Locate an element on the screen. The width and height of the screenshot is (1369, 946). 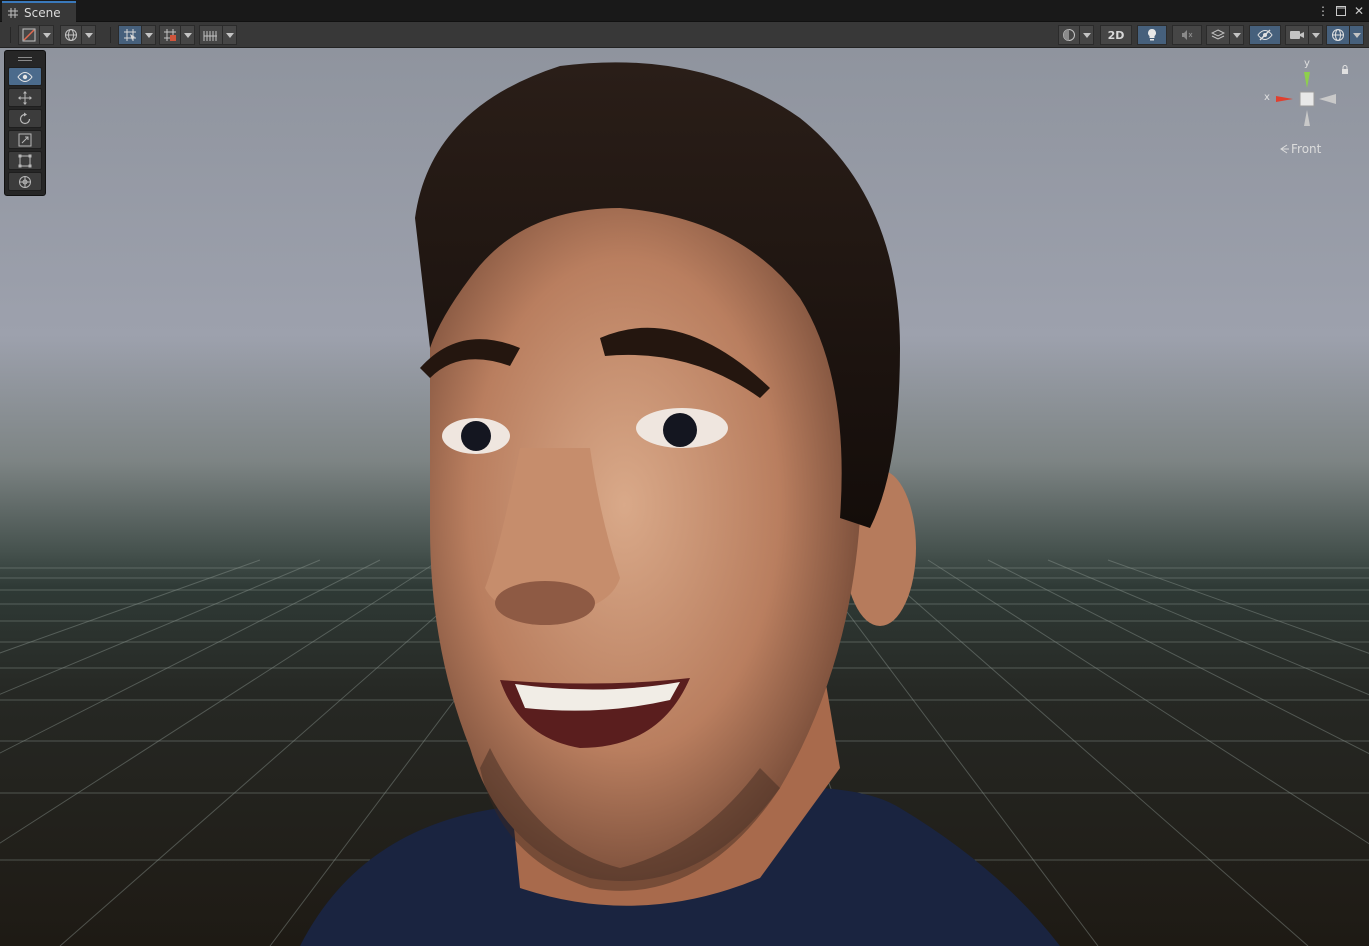
globe-icon is located at coordinates (71, 35).